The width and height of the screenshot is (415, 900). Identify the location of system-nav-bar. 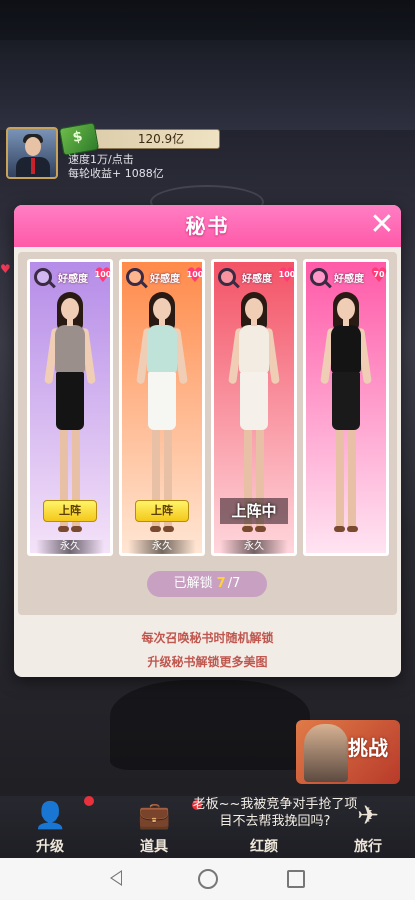
(207, 879).